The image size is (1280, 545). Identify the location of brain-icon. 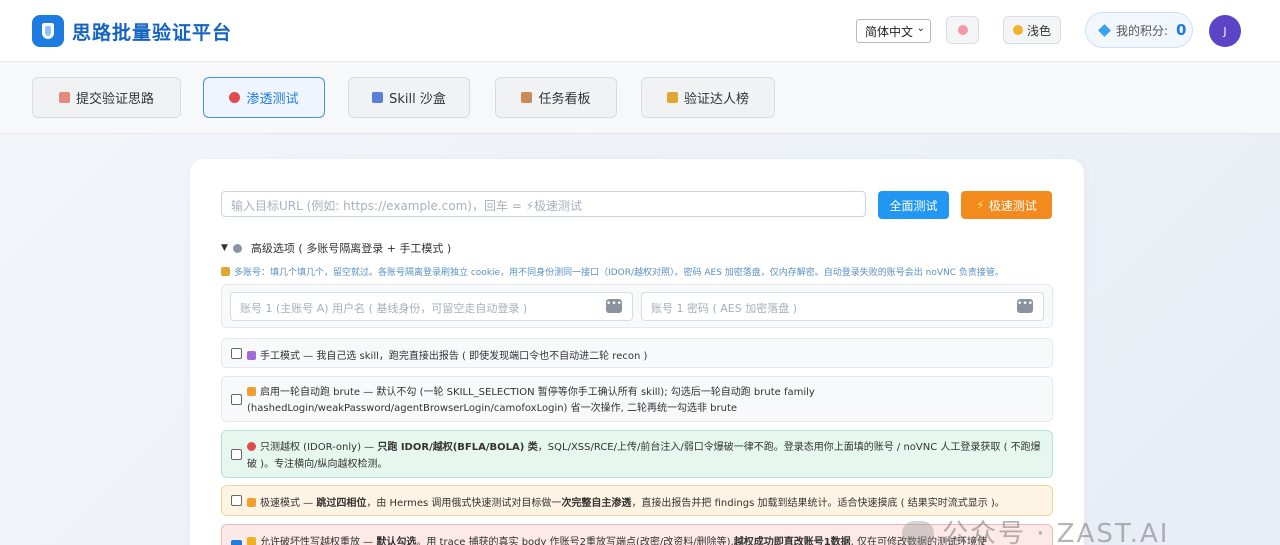
(962, 30).